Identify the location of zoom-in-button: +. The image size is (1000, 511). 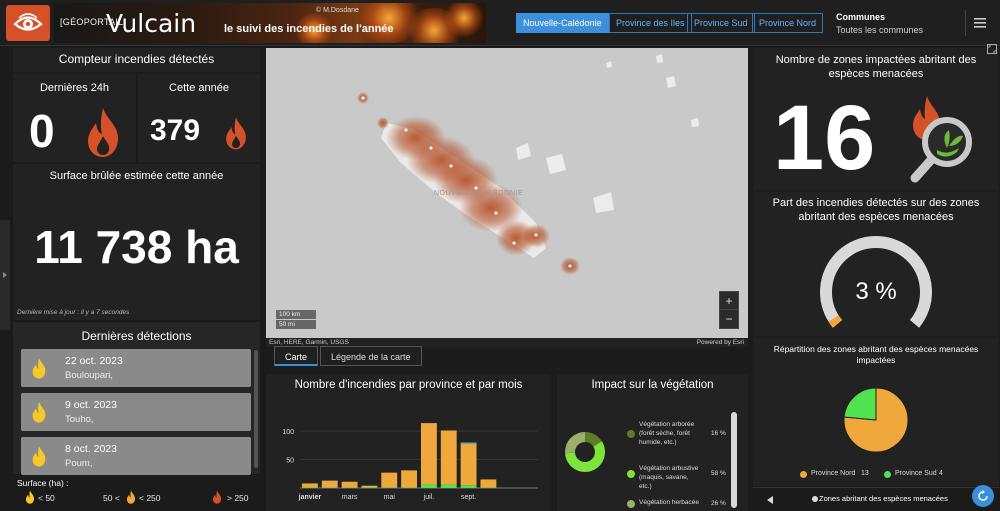
(729, 301).